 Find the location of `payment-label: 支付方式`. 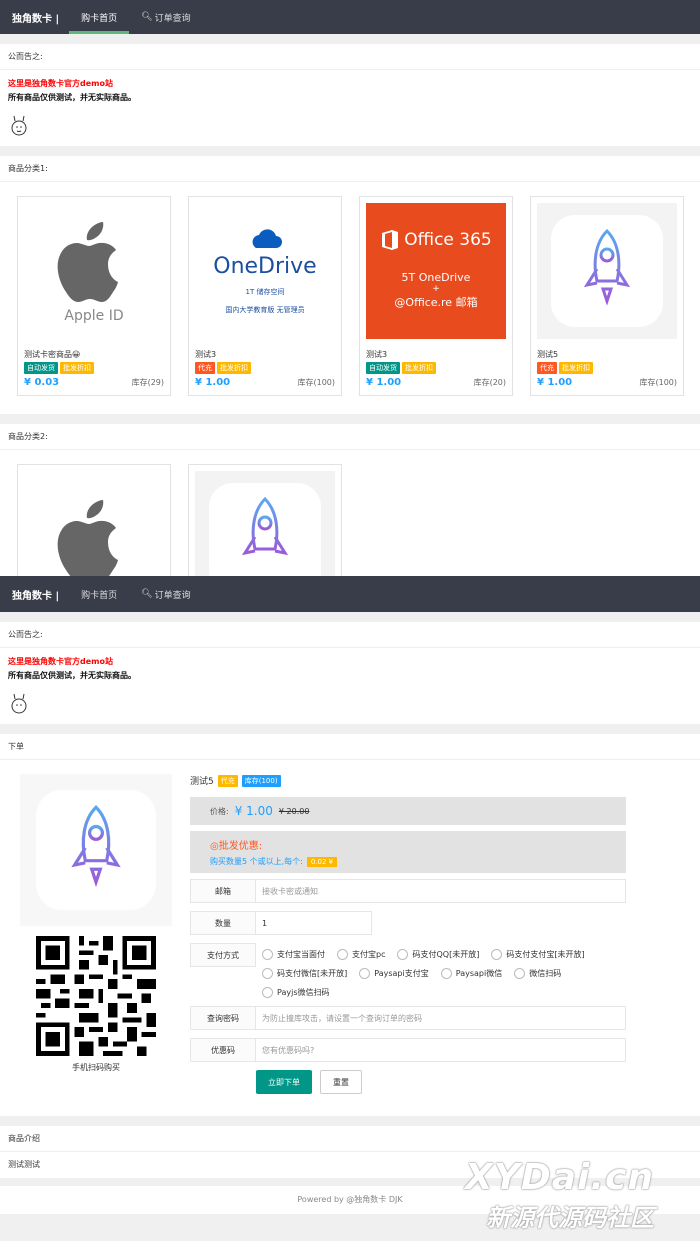

payment-label: 支付方式 is located at coordinates (223, 955).